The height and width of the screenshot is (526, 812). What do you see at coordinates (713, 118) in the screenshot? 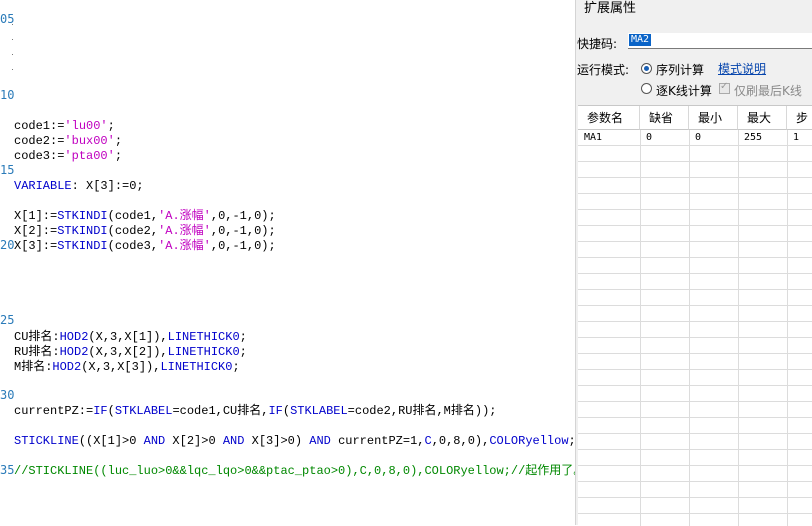
I see `column-header: 最小` at bounding box center [713, 118].